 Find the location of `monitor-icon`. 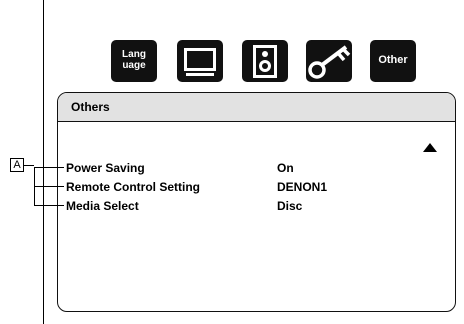

monitor-icon is located at coordinates (200, 62).